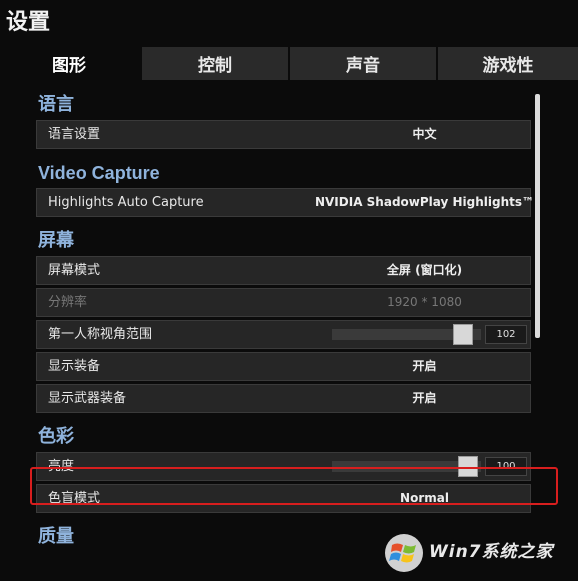  I want to click on watermark: Win7系统之家, so click(480, 552).